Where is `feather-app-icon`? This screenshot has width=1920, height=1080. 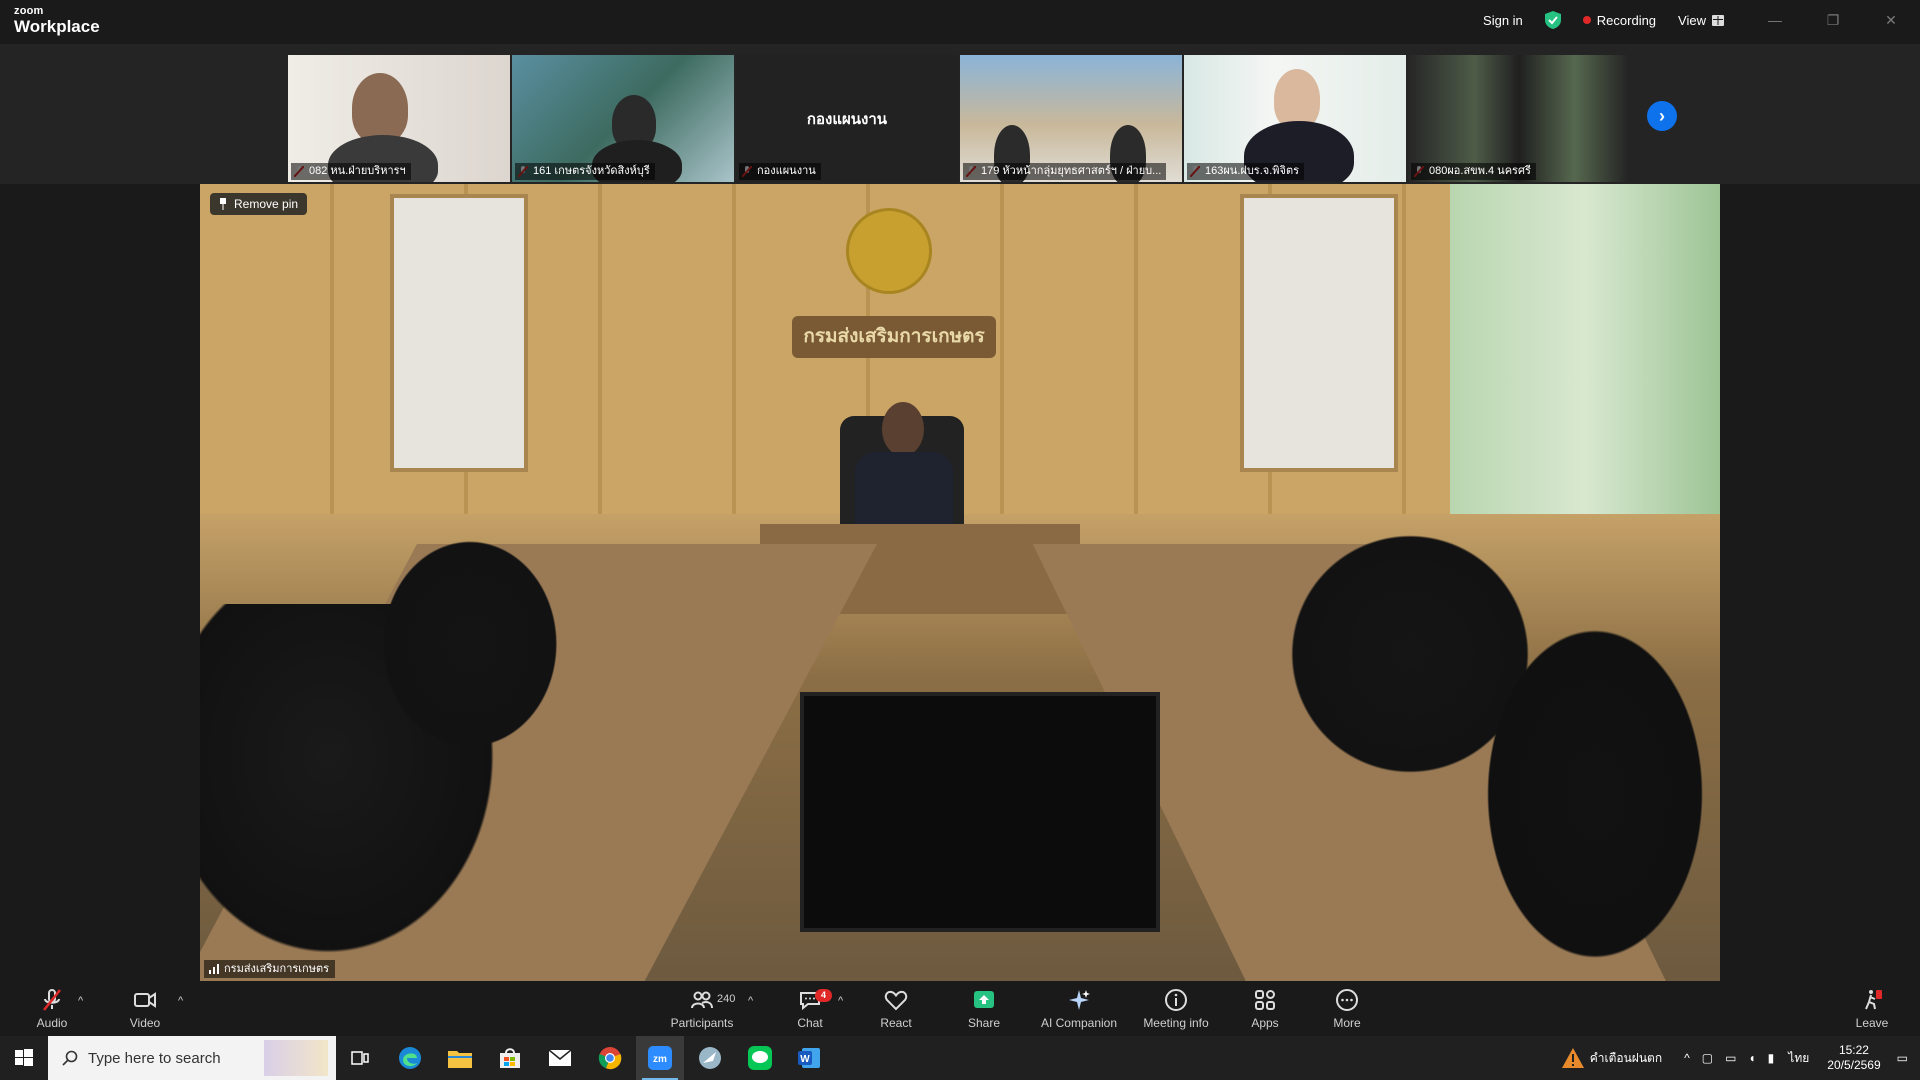
feather-app-icon is located at coordinates (710, 1058).